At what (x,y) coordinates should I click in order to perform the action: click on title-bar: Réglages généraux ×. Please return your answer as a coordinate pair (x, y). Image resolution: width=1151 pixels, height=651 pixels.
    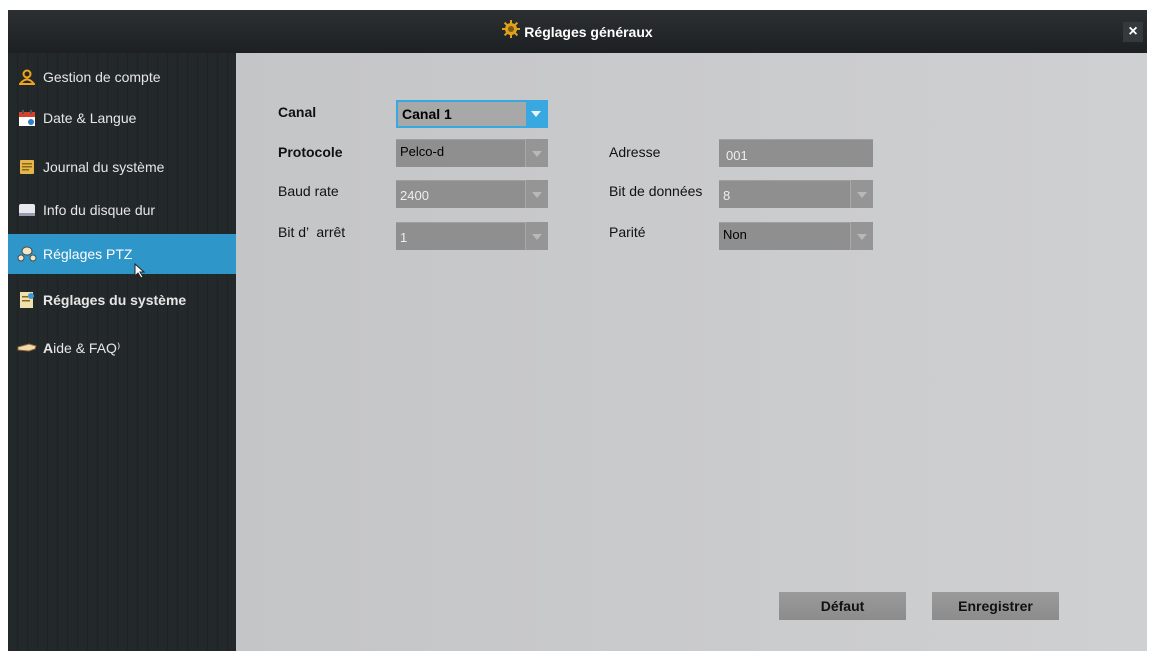
    Looking at the image, I should click on (577, 31).